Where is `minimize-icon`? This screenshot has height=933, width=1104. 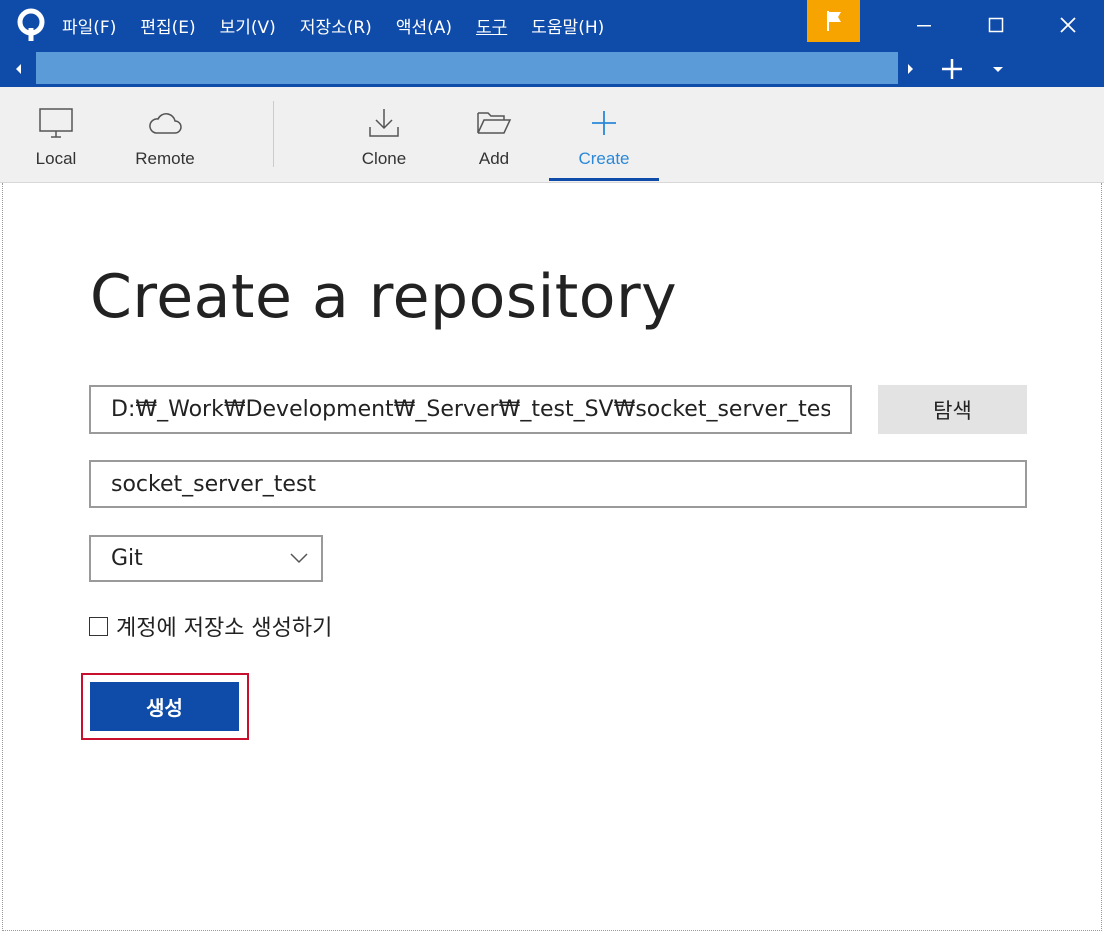
minimize-icon is located at coordinates (924, 26).